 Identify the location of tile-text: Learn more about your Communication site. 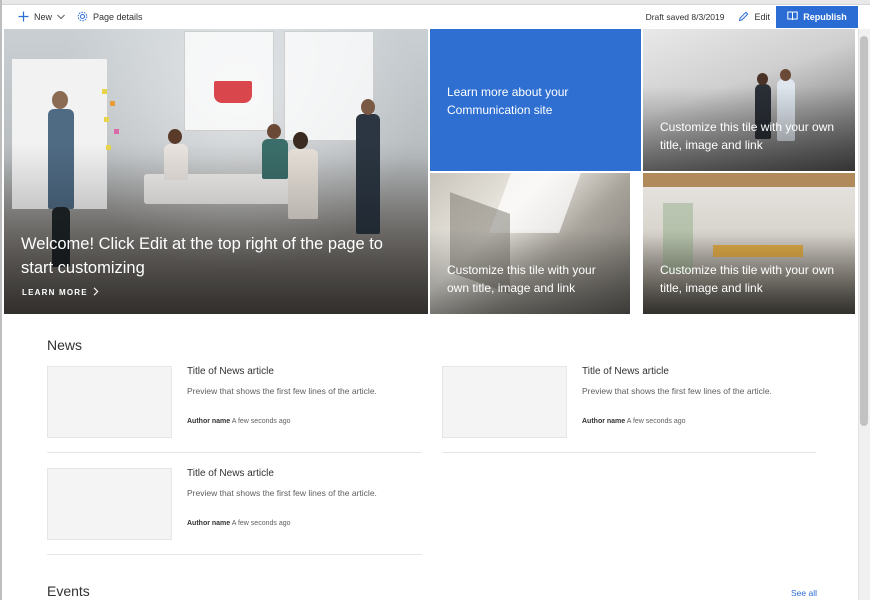
(508, 101).